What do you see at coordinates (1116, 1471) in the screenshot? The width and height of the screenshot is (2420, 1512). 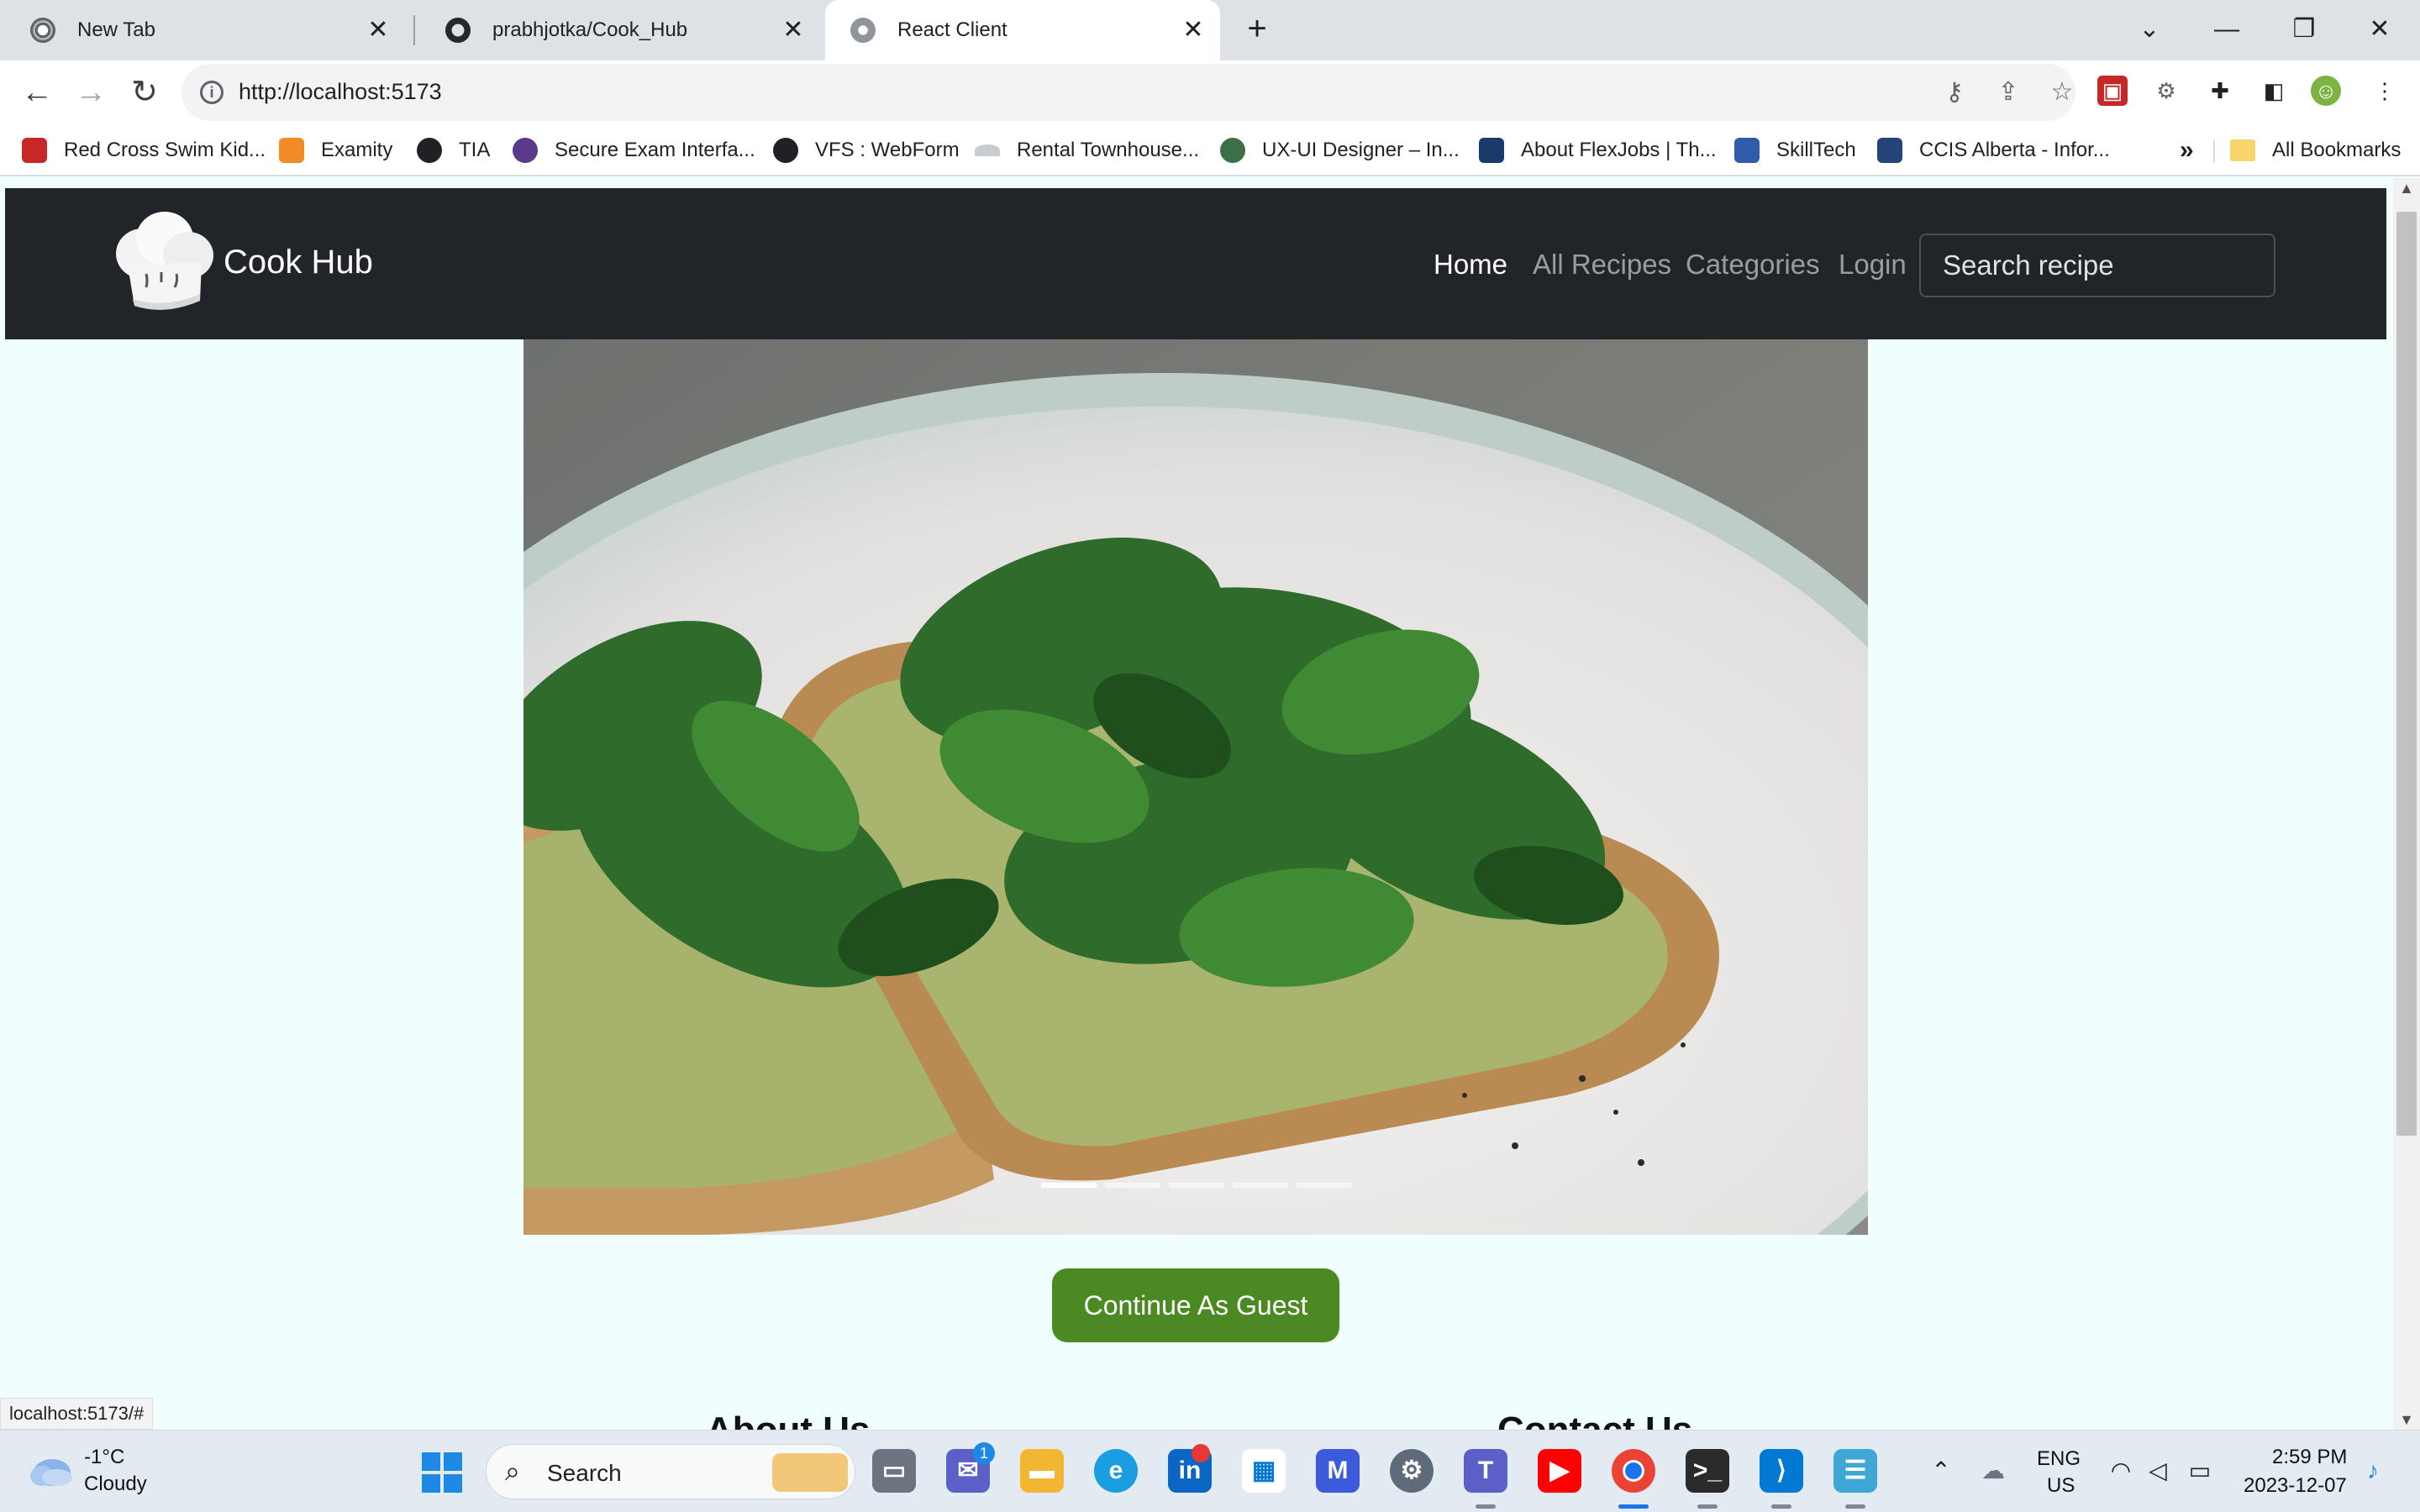 I see `edge-icon: e` at bounding box center [1116, 1471].